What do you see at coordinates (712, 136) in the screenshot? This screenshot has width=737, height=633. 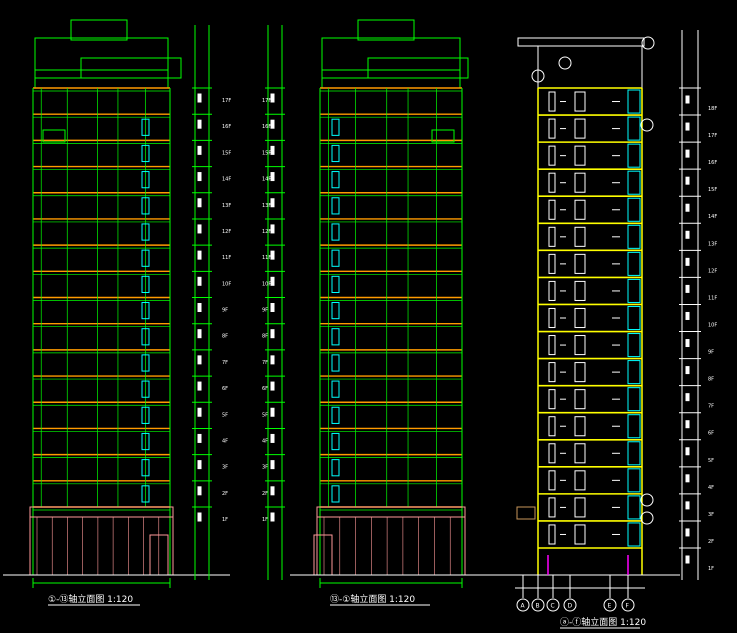 I see `side-floor-label: 17F` at bounding box center [712, 136].